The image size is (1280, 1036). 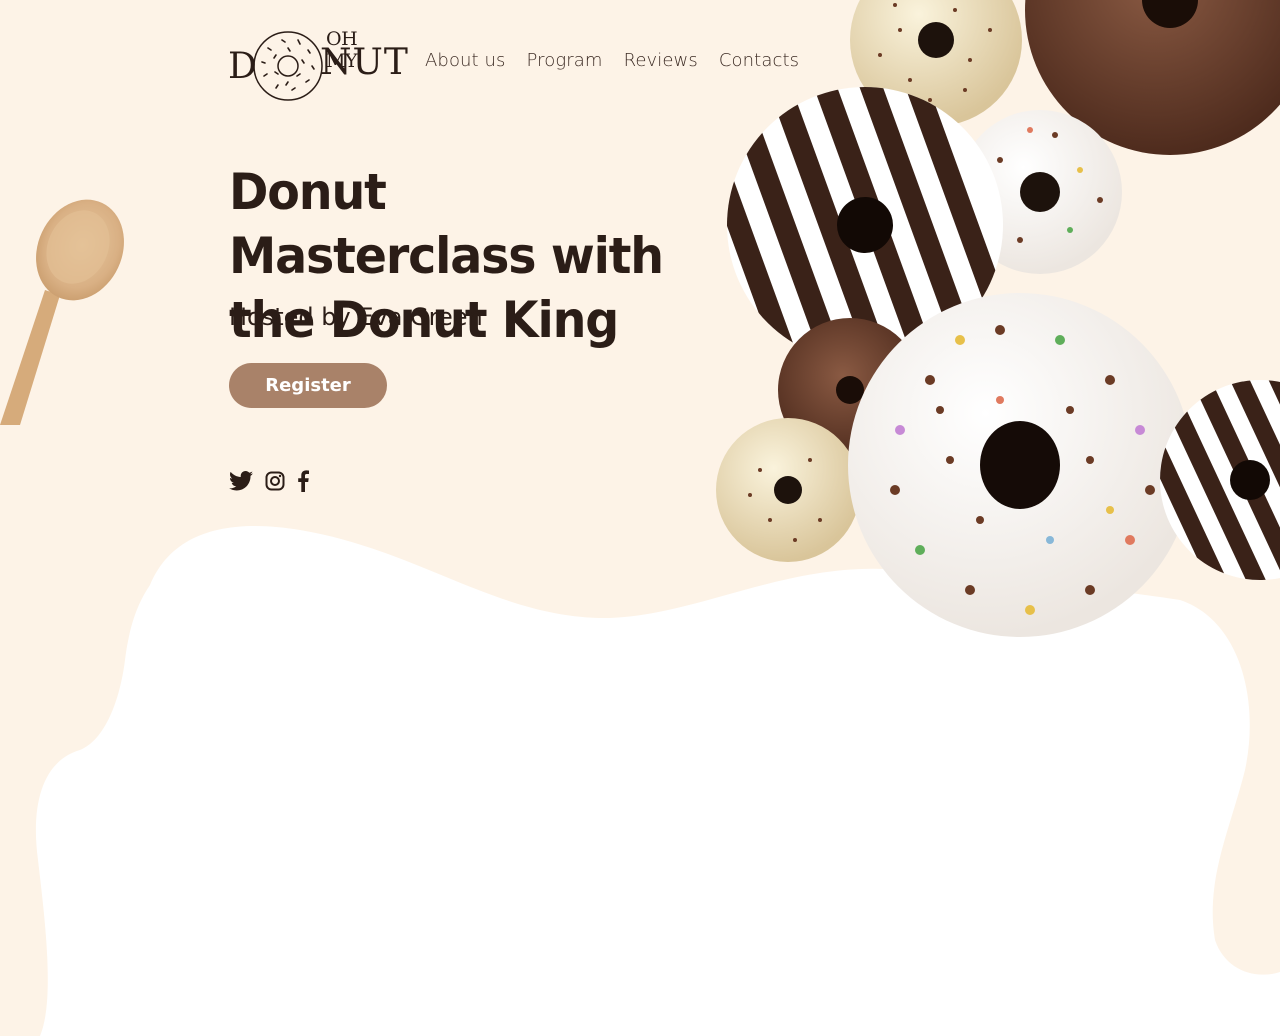 I want to click on facebook-icon, so click(x=303, y=481).